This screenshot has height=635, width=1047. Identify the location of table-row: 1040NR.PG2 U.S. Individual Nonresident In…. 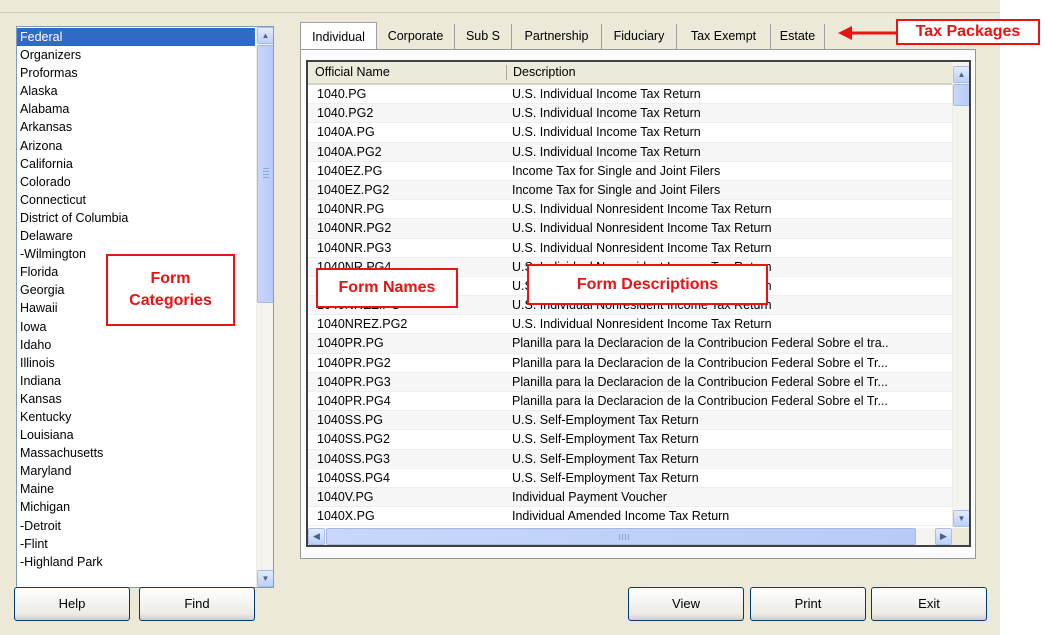
(630, 229).